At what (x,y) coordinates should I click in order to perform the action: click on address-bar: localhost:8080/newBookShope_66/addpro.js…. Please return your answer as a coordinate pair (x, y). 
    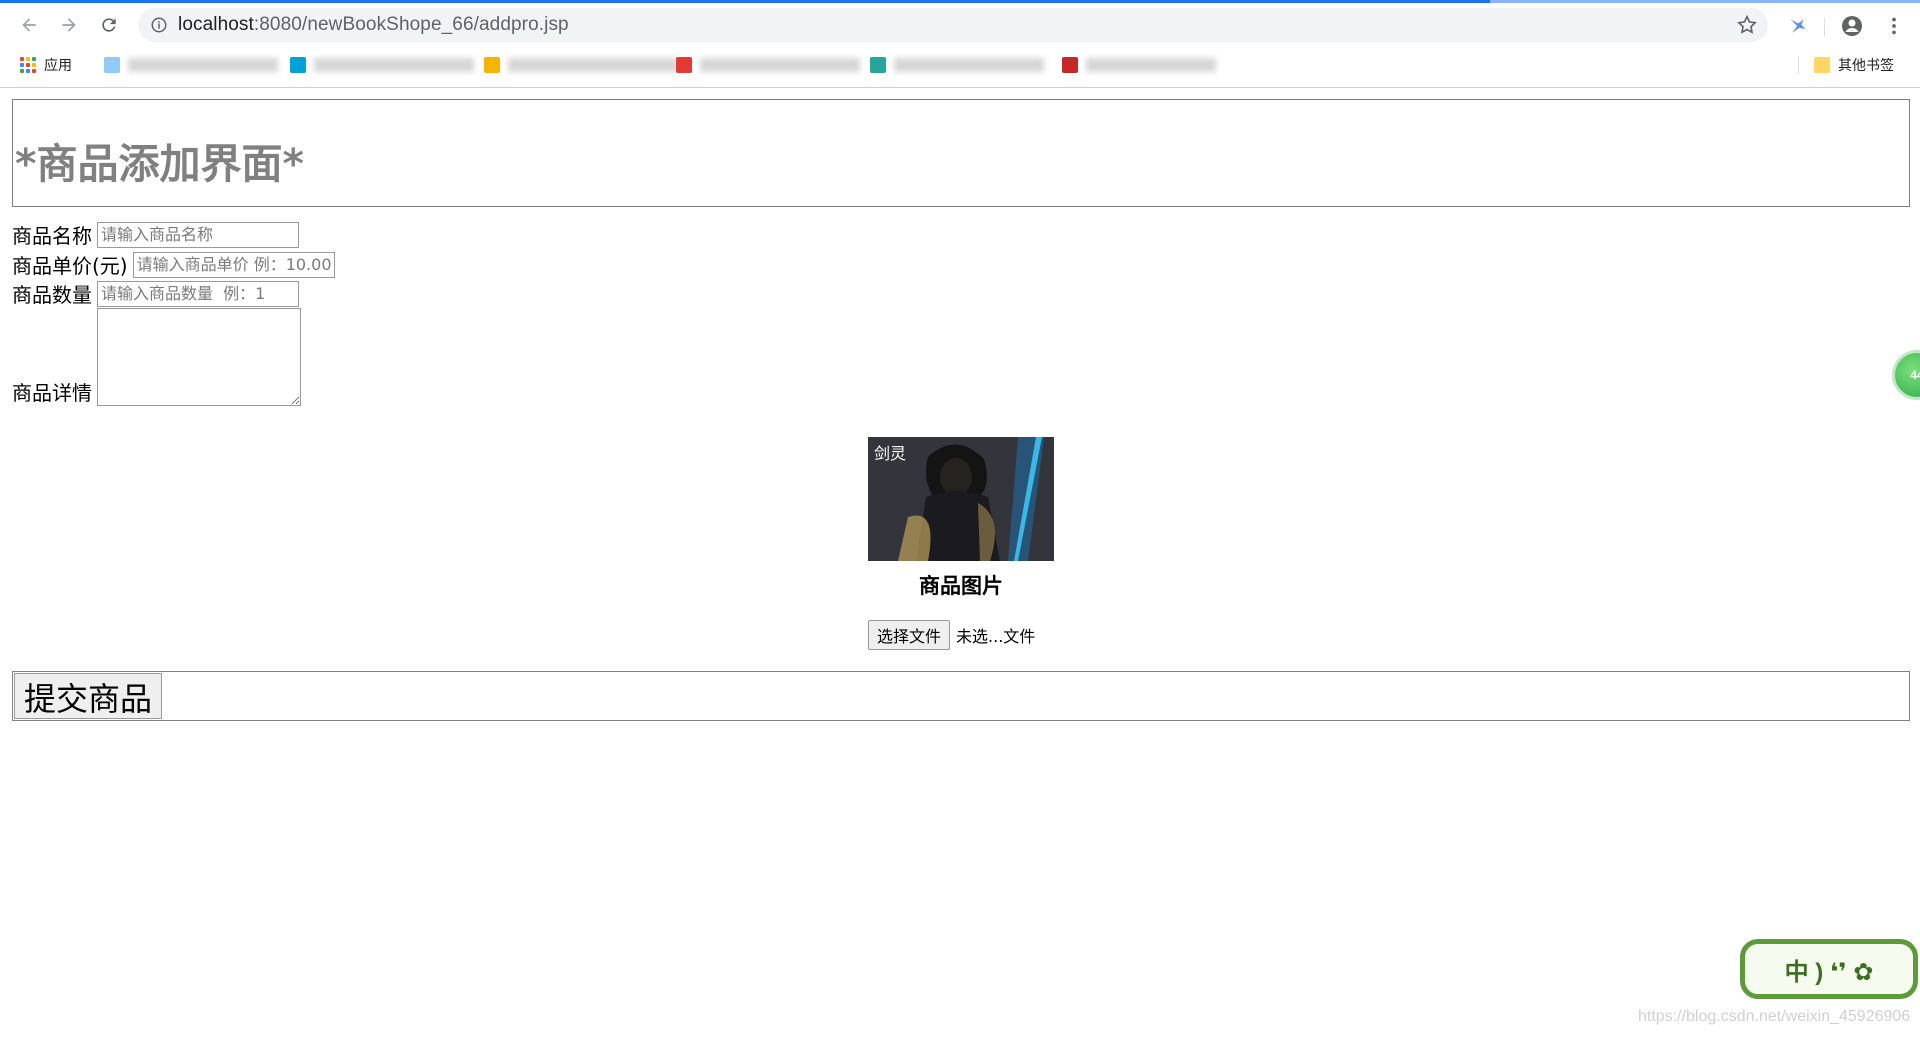
    Looking at the image, I should click on (953, 25).